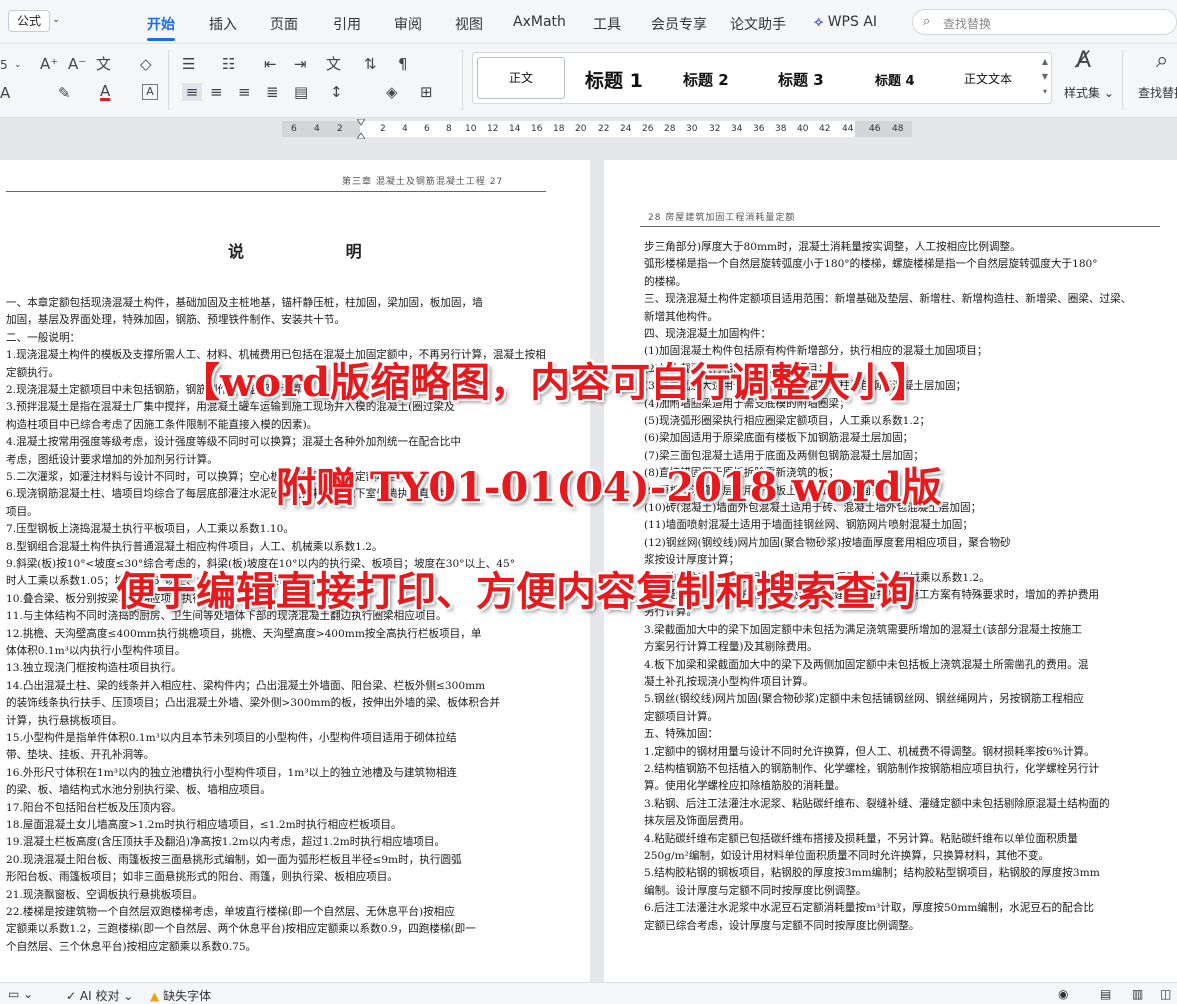 The height and width of the screenshot is (1004, 1177). Describe the element at coordinates (49, 64) in the screenshot. I see `increase-font-icon: A⁺` at that location.